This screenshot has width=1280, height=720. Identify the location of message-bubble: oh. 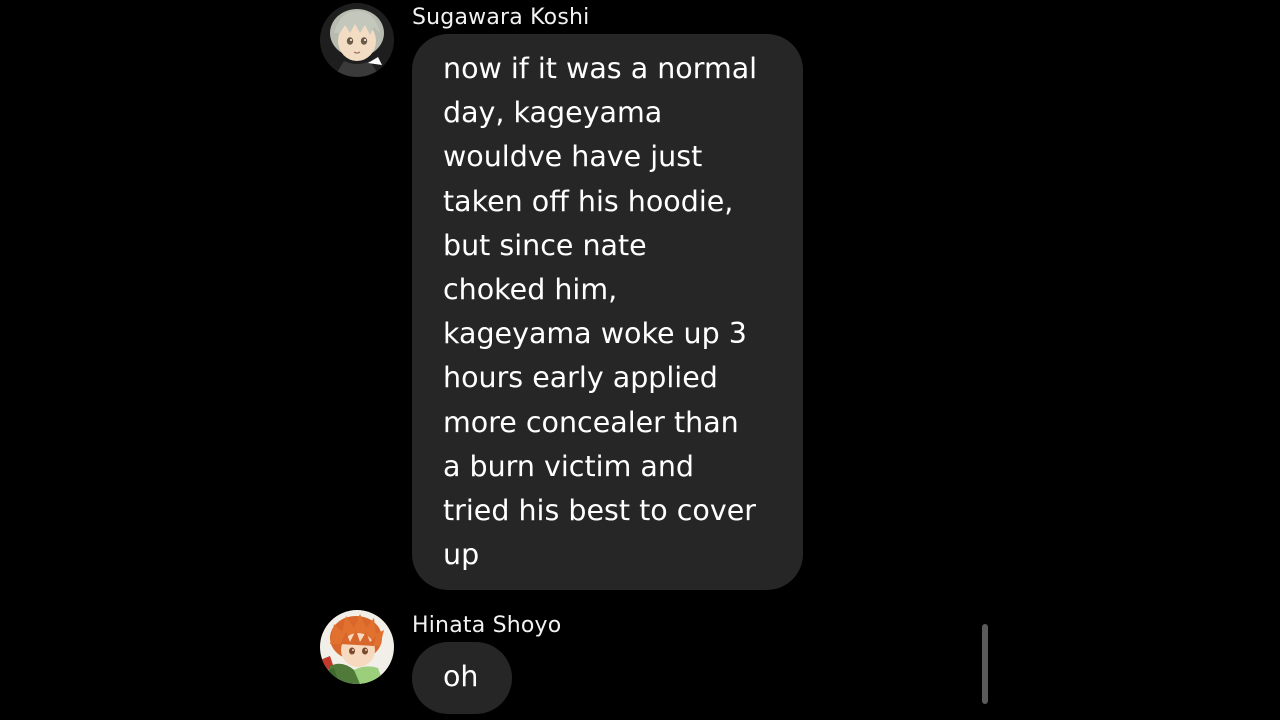
(462, 678).